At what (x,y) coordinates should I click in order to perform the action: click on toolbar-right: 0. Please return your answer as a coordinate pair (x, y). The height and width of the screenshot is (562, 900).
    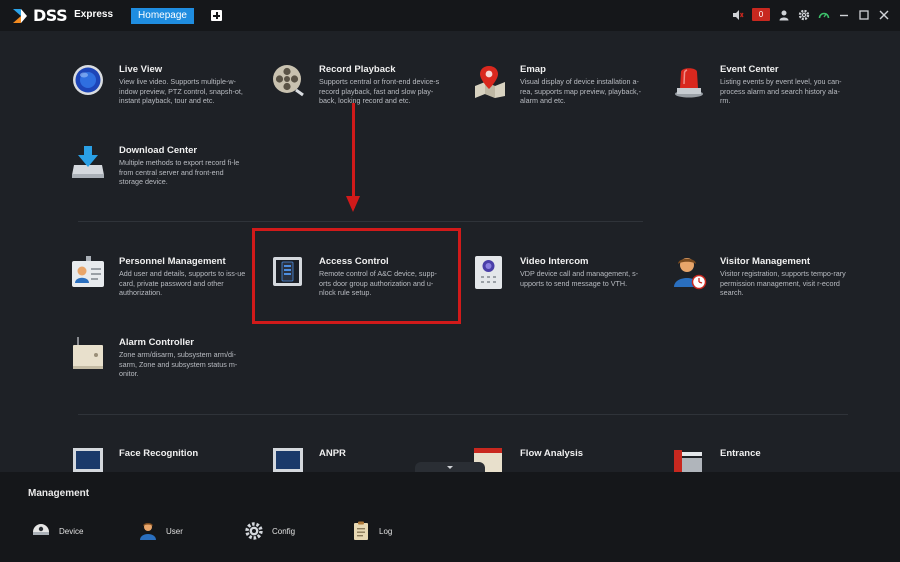
    Looking at the image, I should click on (811, 14).